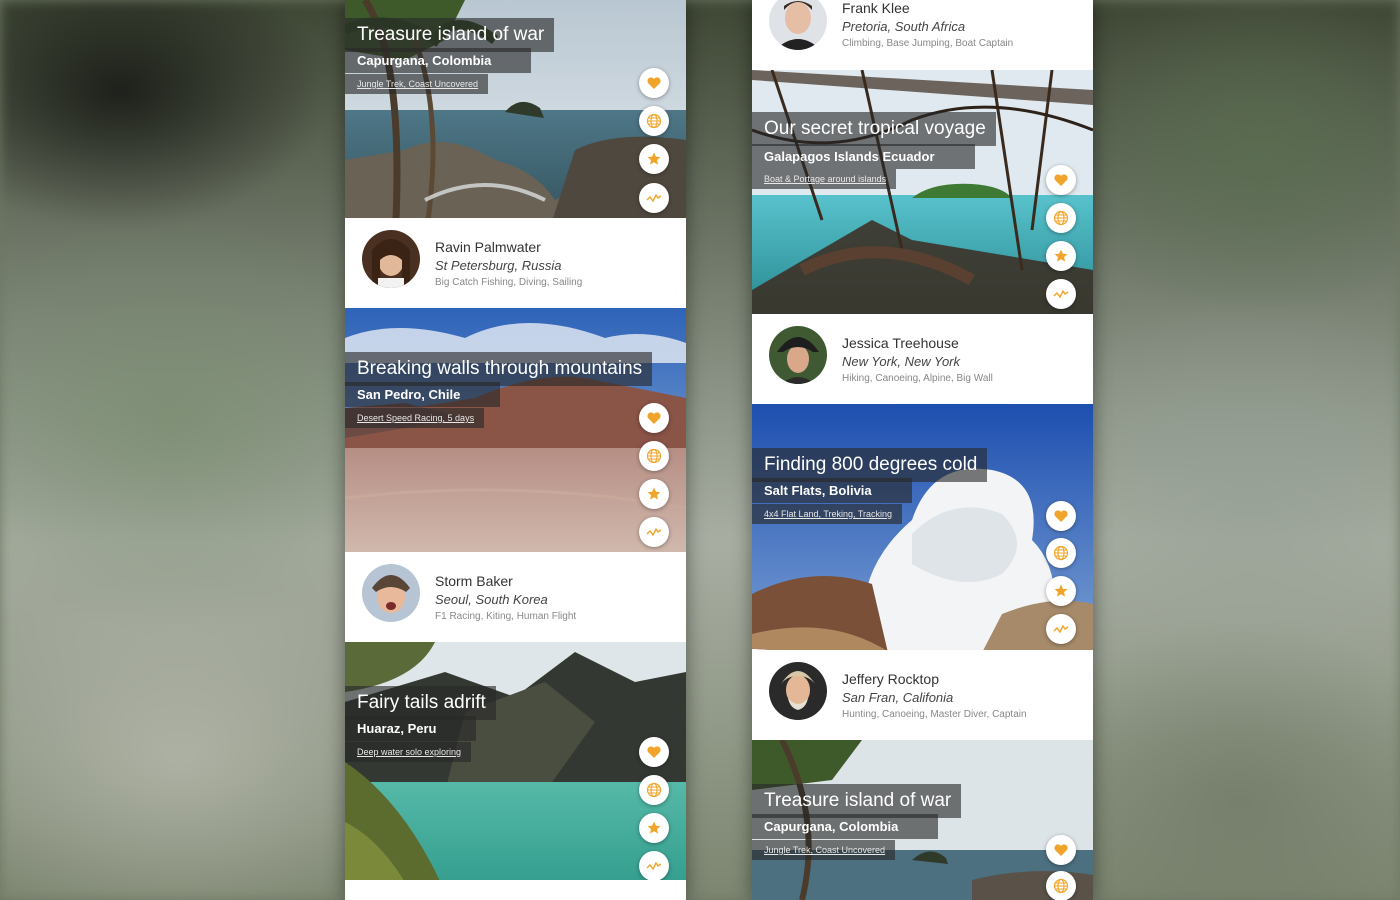  What do you see at coordinates (506, 616) in the screenshot?
I see `profile-skills: F1 Racing, Kiting, Human Flight` at bounding box center [506, 616].